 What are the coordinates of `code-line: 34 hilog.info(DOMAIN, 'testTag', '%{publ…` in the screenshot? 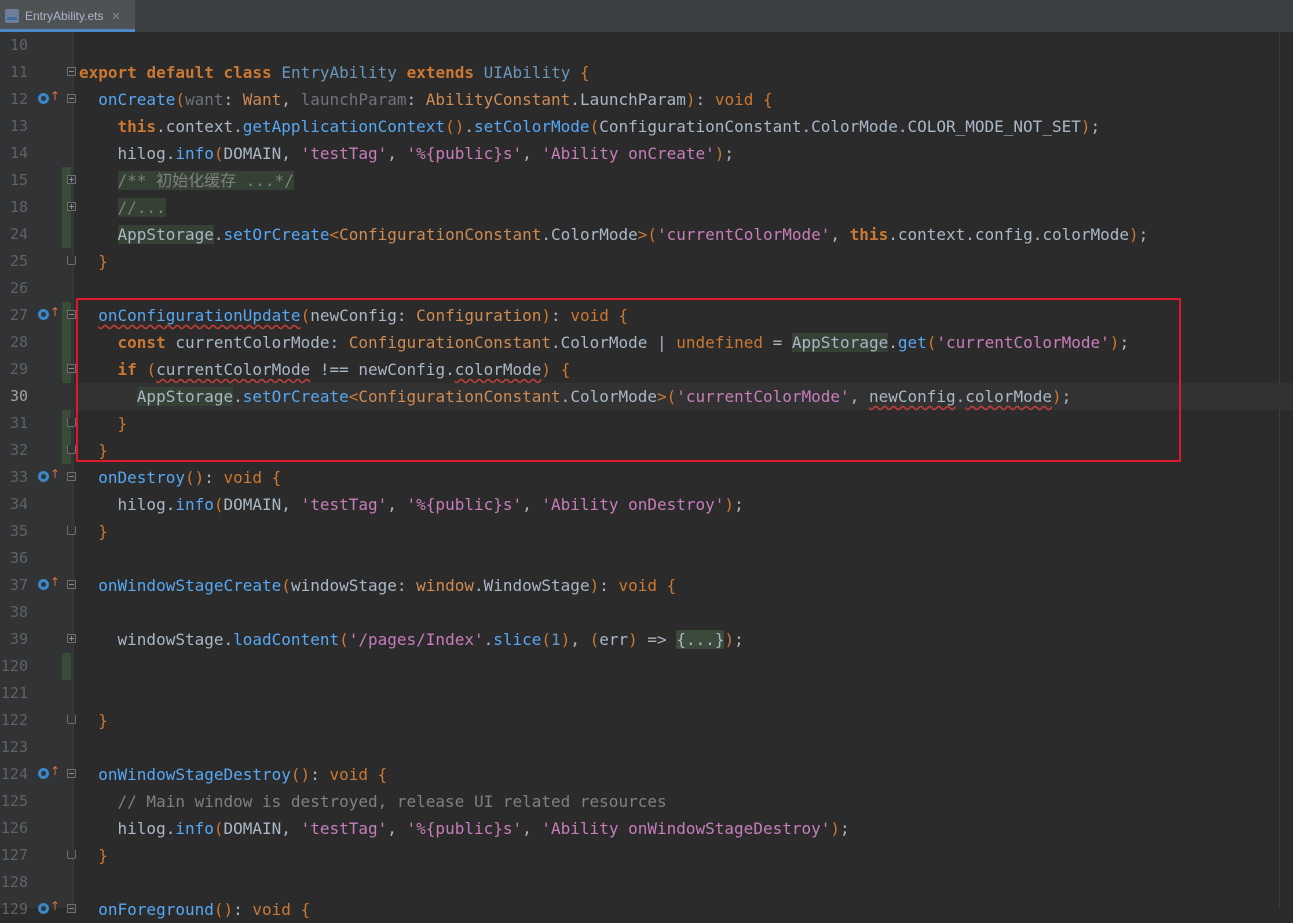 It's located at (646, 504).